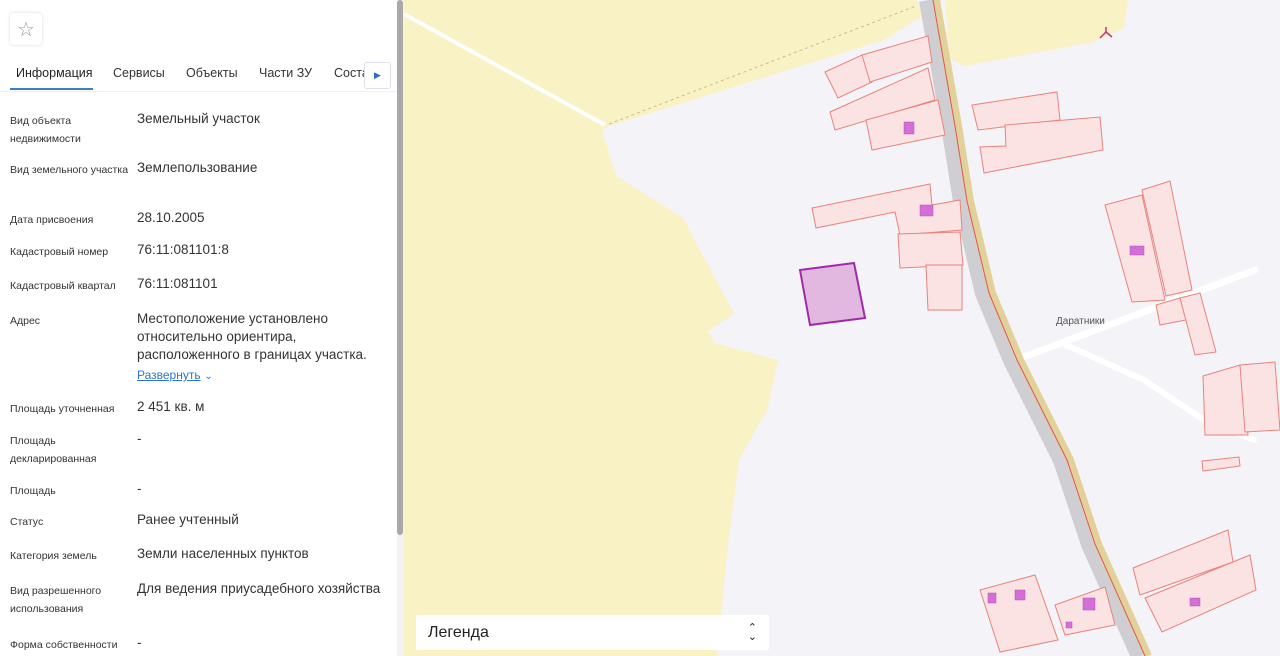 The width and height of the screenshot is (1280, 656). What do you see at coordinates (285, 73) in the screenshot?
I see `tab-parts: Части ЗУ` at bounding box center [285, 73].